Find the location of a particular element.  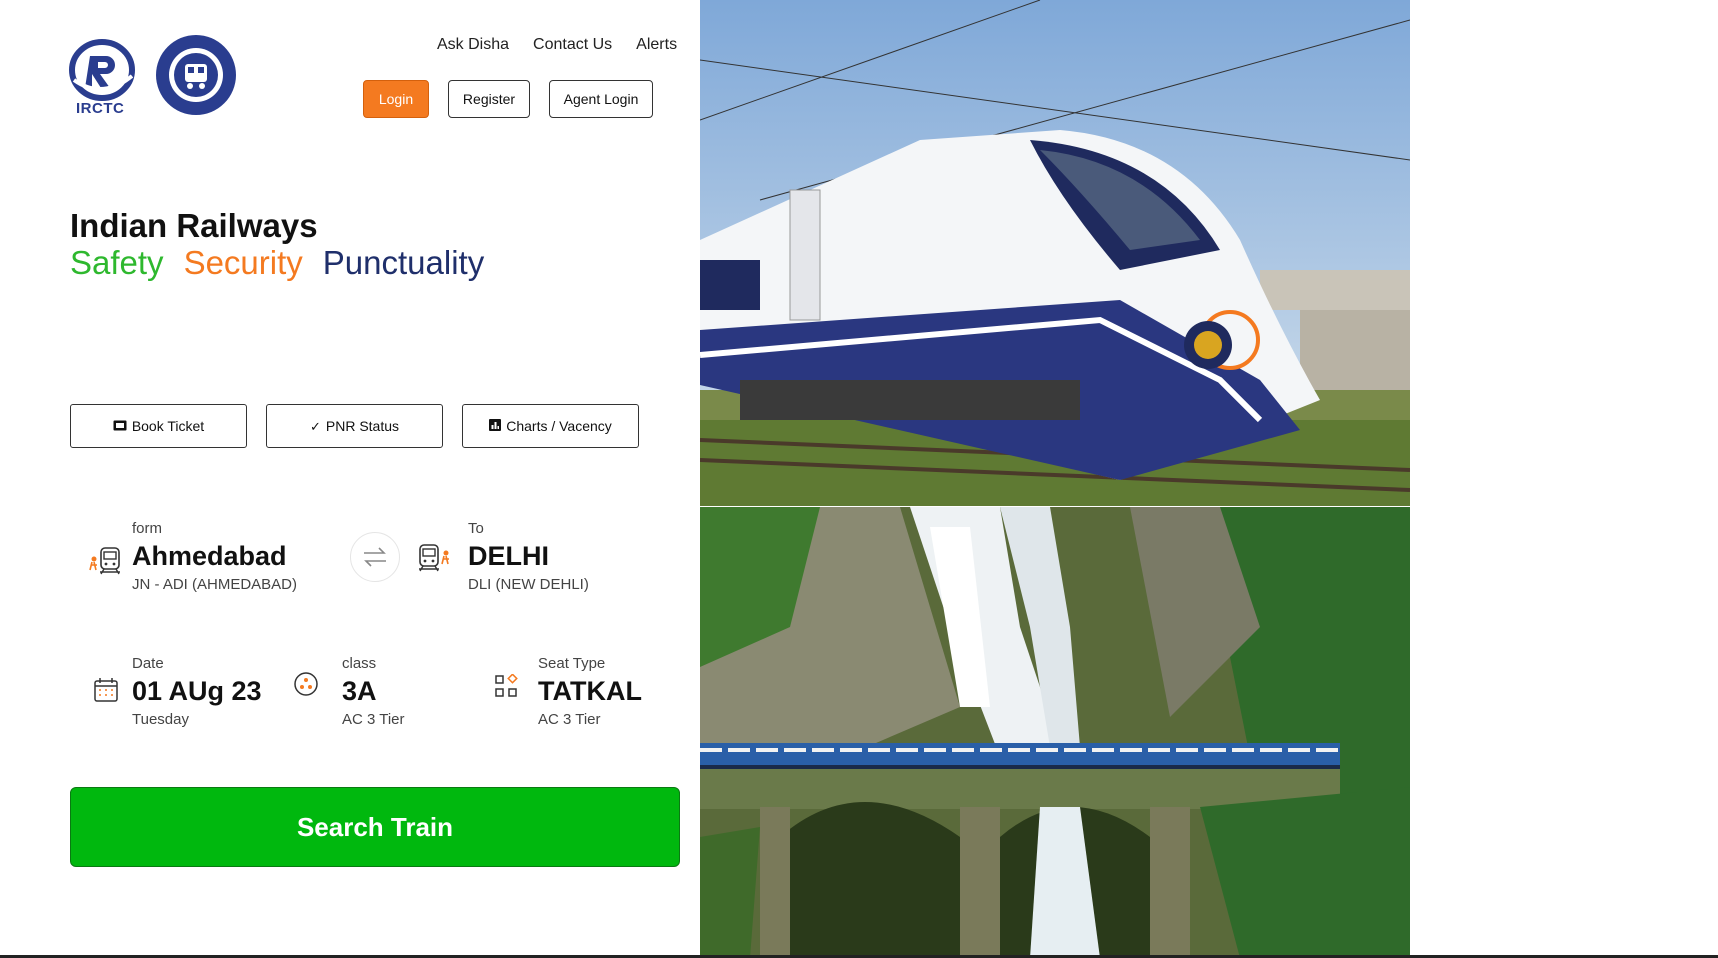

tagline-punctuality: Punctuality is located at coordinates (403, 262).